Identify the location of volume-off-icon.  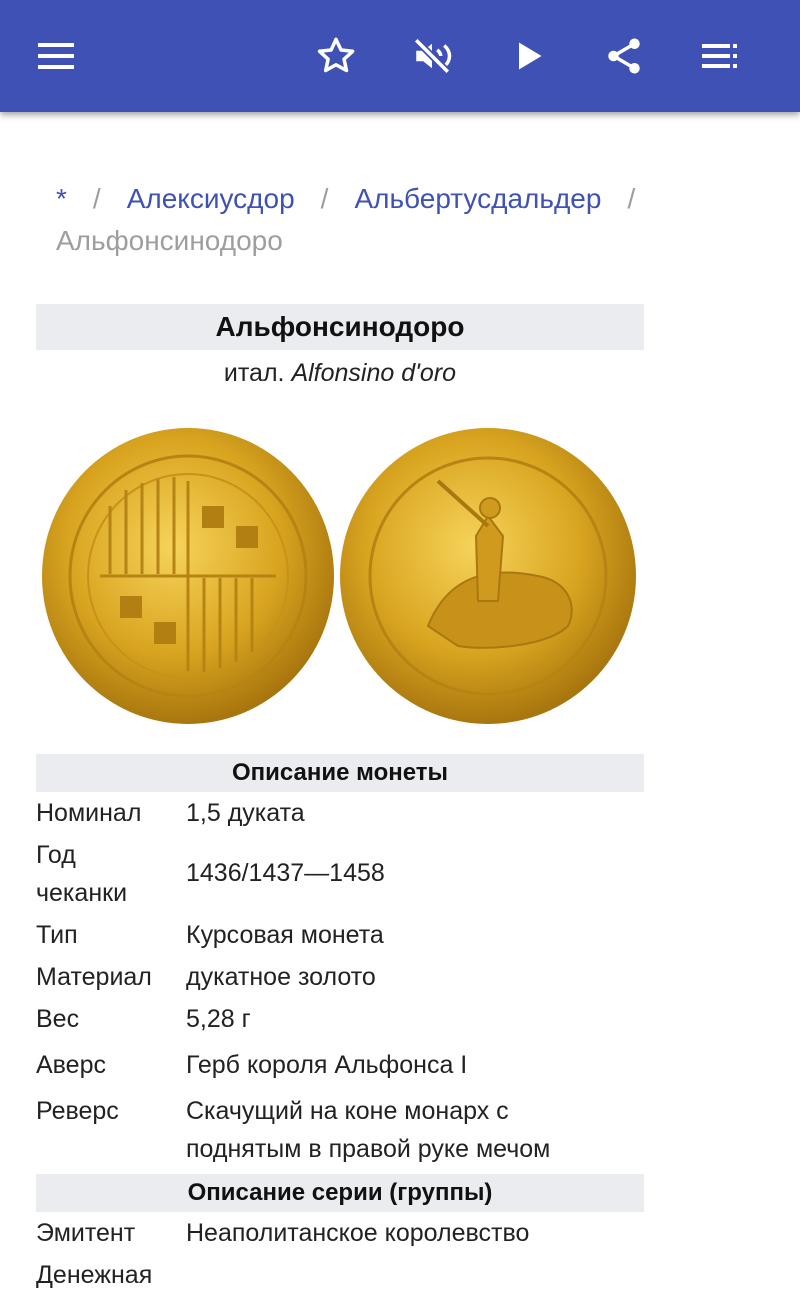
(432, 56).